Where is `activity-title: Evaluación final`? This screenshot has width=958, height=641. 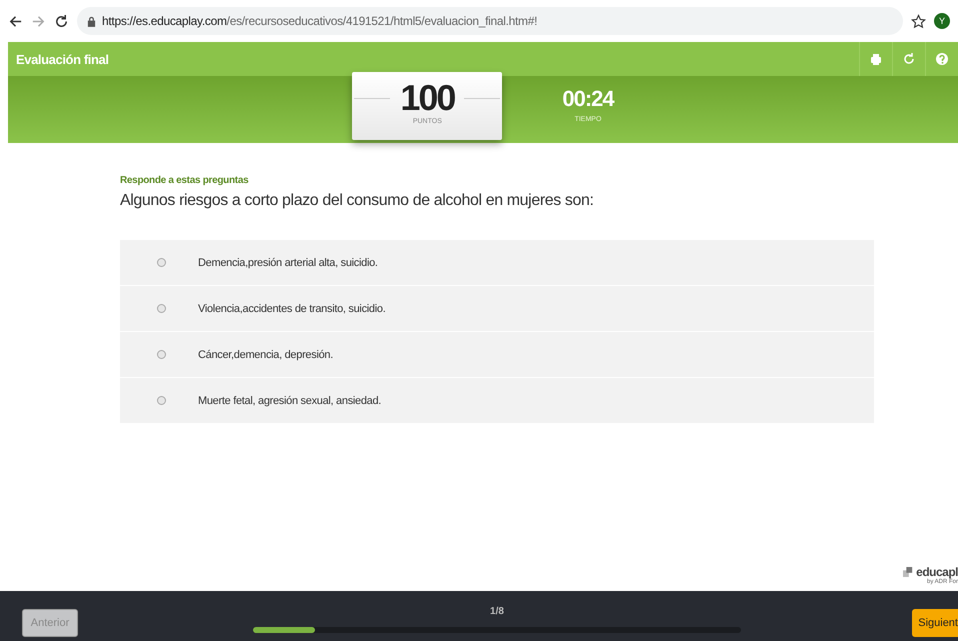
activity-title: Evaluación final is located at coordinates (62, 59).